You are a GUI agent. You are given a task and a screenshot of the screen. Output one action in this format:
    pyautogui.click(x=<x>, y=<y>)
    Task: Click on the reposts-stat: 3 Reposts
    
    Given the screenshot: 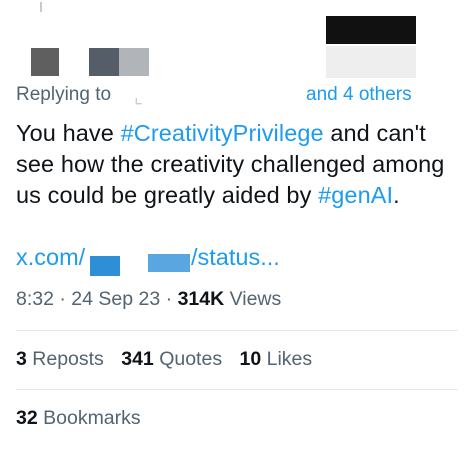 What is the action you would take?
    pyautogui.click(x=60, y=359)
    